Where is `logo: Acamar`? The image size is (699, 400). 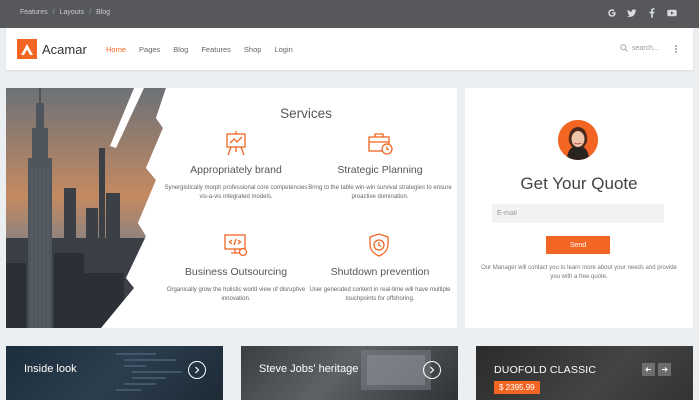 logo: Acamar is located at coordinates (52, 49).